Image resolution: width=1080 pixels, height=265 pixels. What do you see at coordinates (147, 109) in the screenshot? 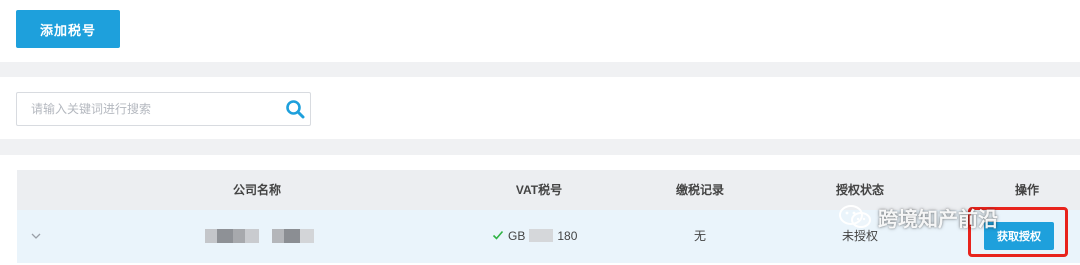
I see `search-input` at bounding box center [147, 109].